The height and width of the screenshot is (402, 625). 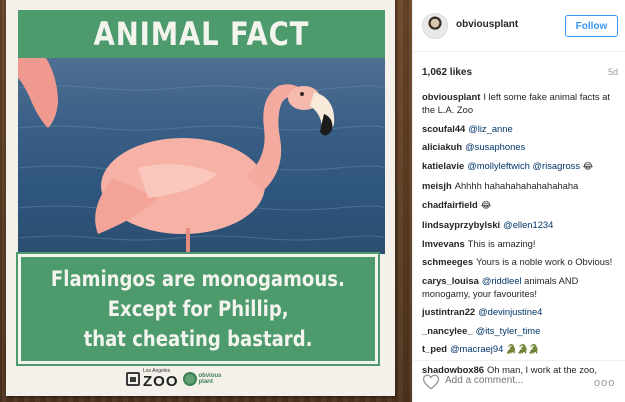 What do you see at coordinates (448, 311) in the screenshot?
I see `comment-user: justintran22` at bounding box center [448, 311].